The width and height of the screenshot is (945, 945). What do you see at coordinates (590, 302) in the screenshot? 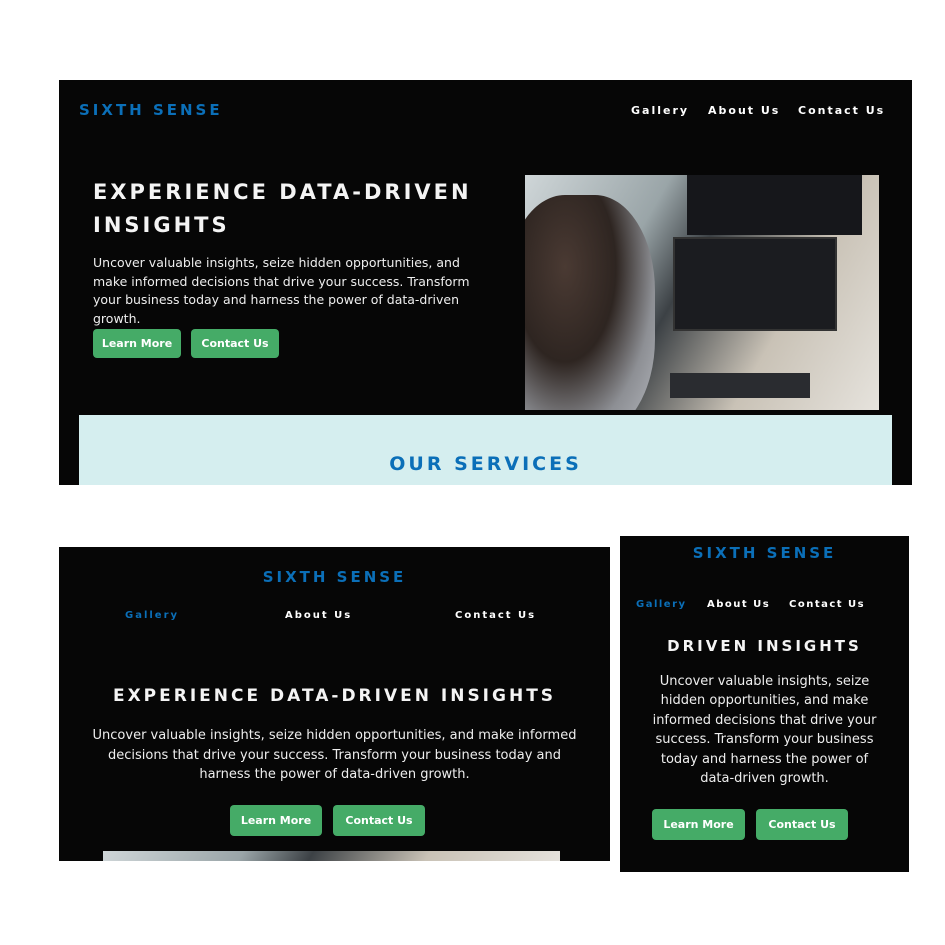
I see `person` at bounding box center [590, 302].